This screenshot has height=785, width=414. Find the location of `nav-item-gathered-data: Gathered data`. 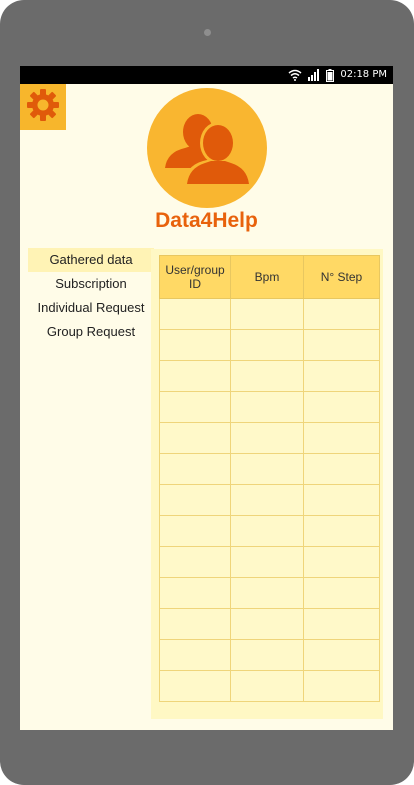

nav-item-gathered-data: Gathered data is located at coordinates (91, 260).